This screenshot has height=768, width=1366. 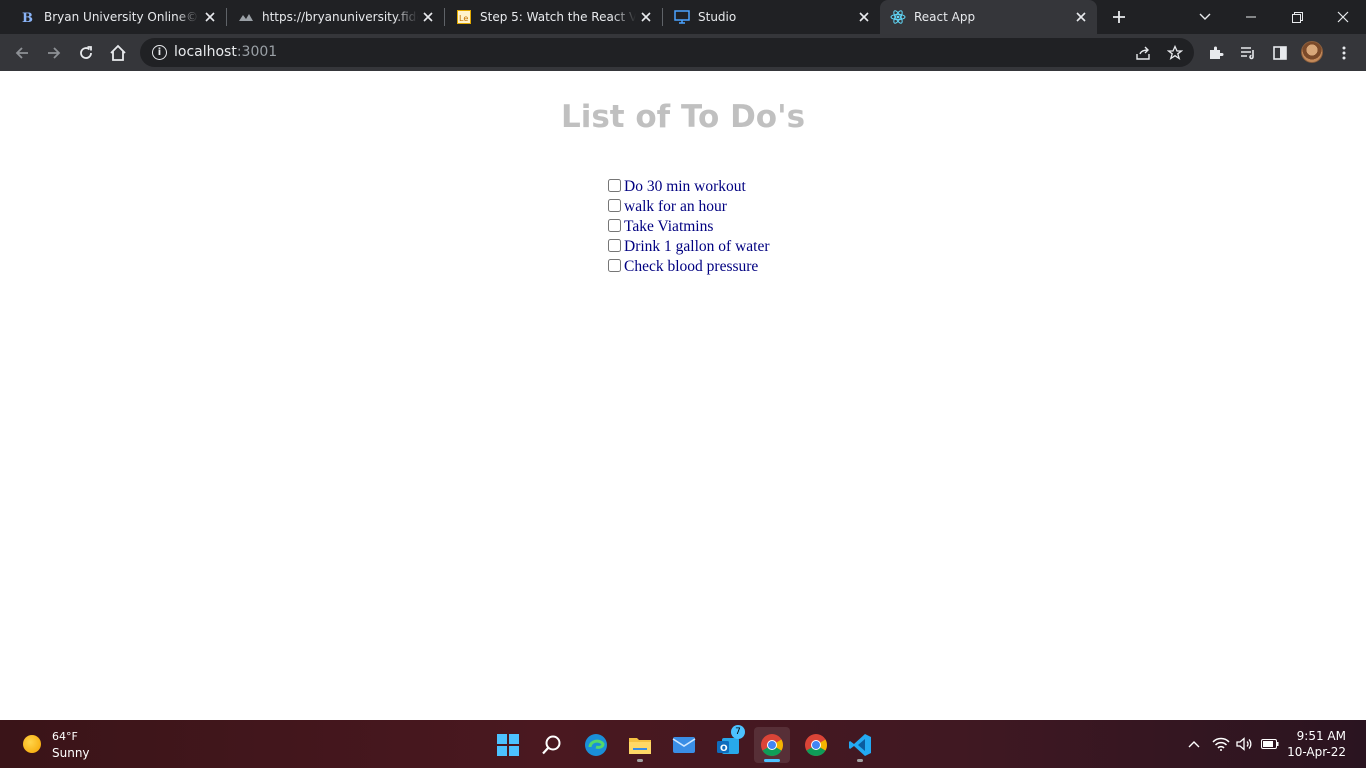 I want to click on arrow-right-icon, so click(x=54, y=53).